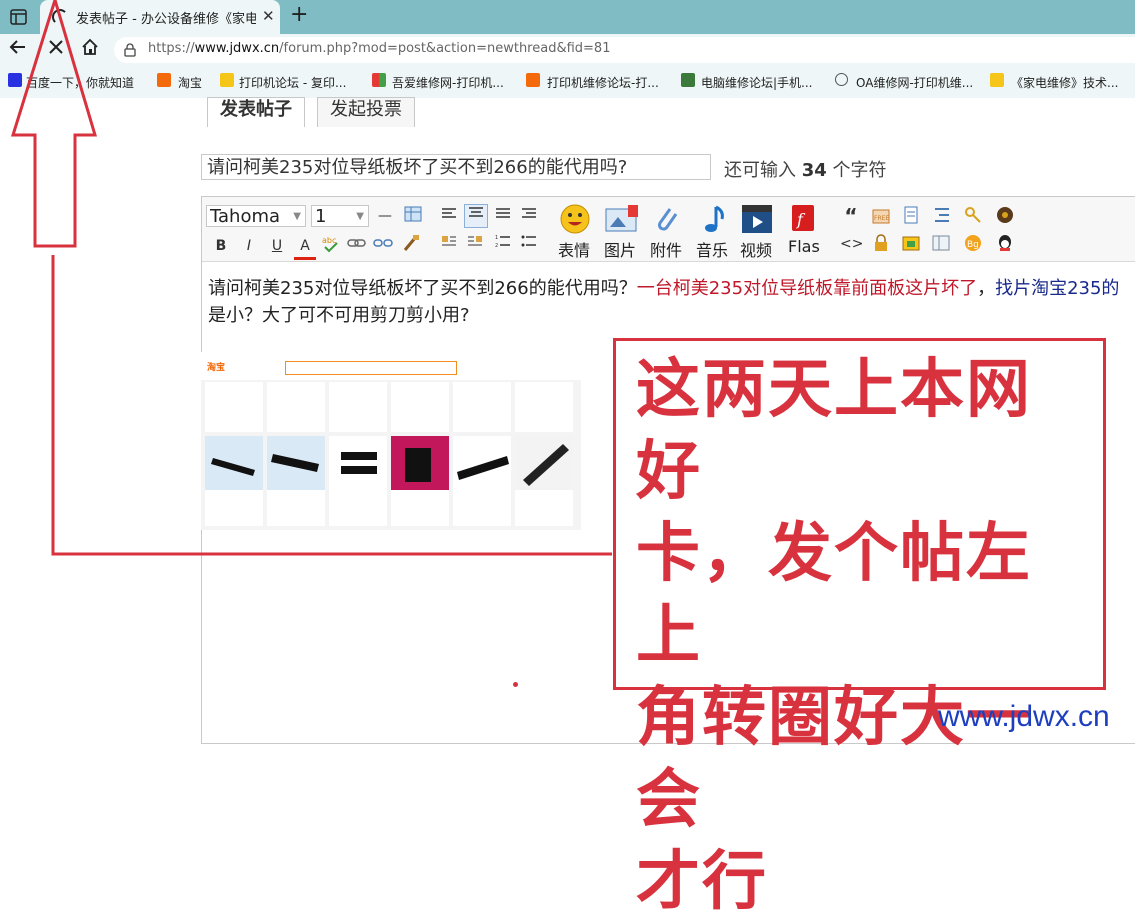  Describe the element at coordinates (1024, 716) in the screenshot. I see `site-watermark: www.jdwx.cn` at that location.